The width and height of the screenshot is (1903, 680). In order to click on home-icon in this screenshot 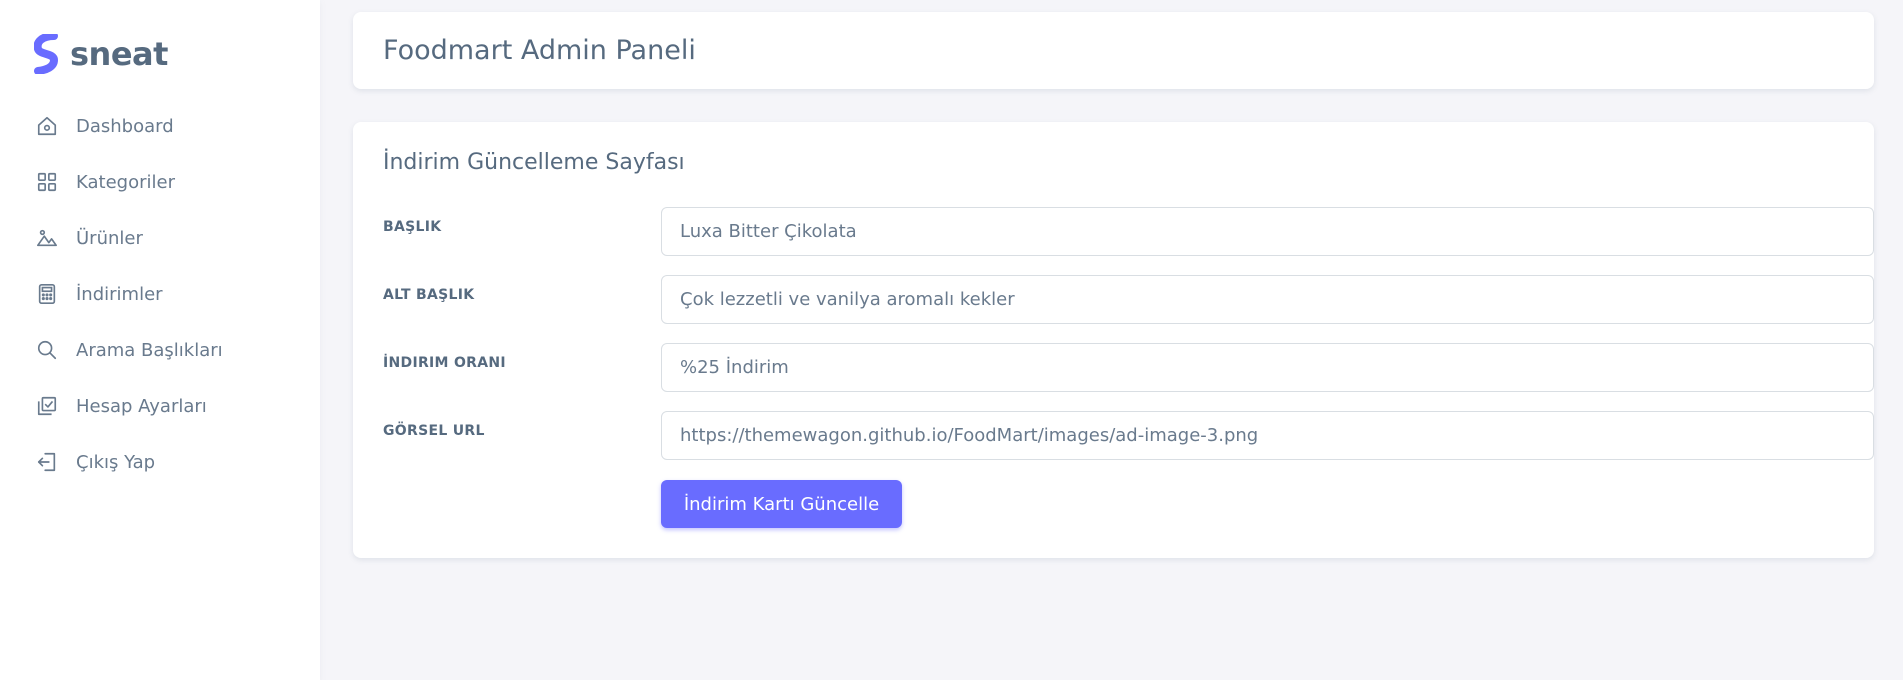, I will do `click(47, 126)`.